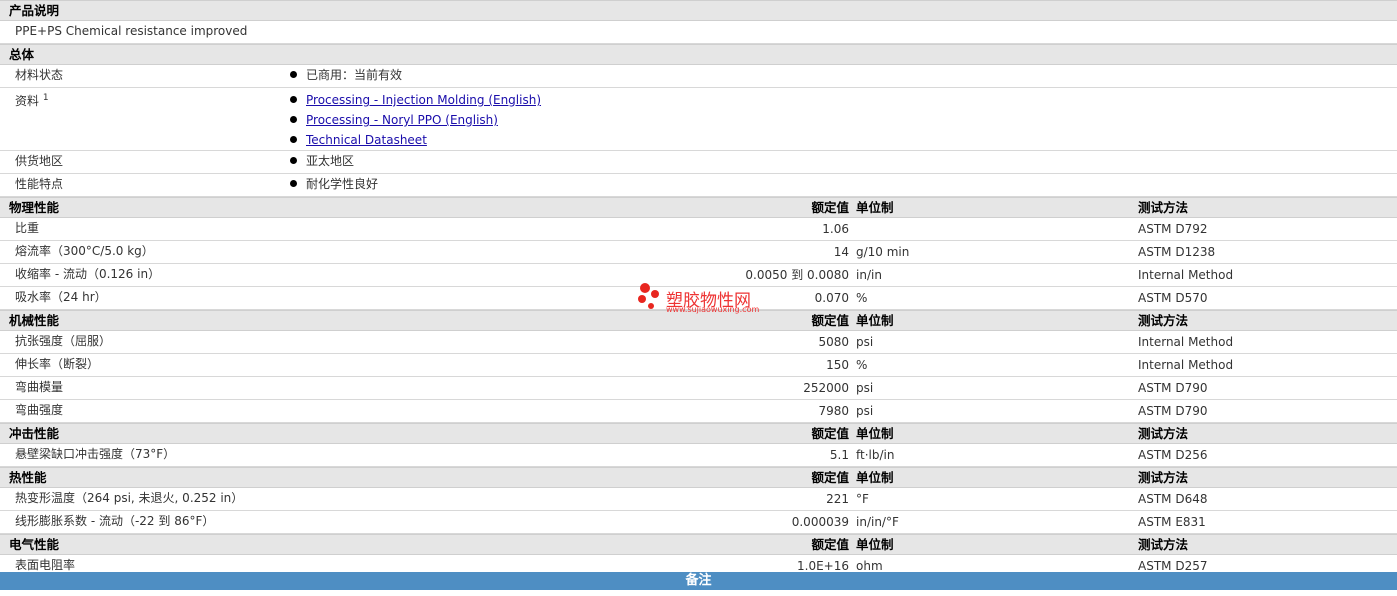 The image size is (1397, 596). Describe the element at coordinates (883, 252) in the screenshot. I see `property-unit: g/10 min` at that location.